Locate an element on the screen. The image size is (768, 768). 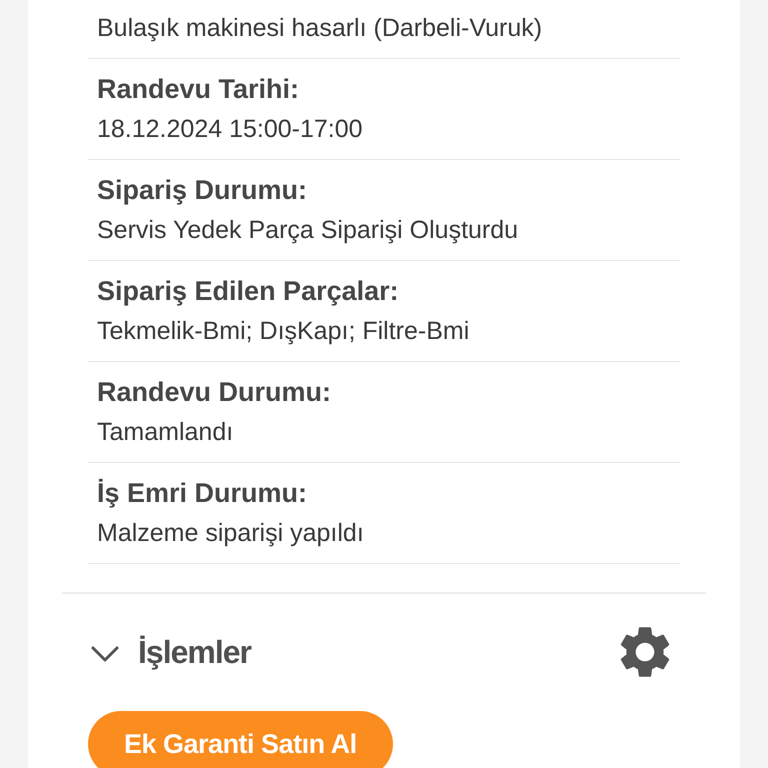
field-label: Randevu Tarihi: is located at coordinates (198, 89).